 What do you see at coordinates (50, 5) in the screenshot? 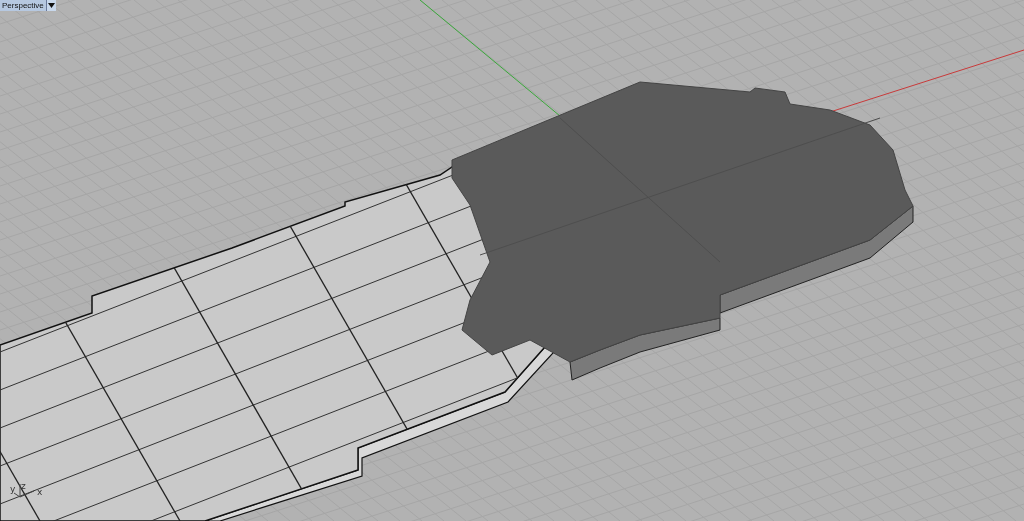
I see `dropdown-caret-icon` at bounding box center [50, 5].